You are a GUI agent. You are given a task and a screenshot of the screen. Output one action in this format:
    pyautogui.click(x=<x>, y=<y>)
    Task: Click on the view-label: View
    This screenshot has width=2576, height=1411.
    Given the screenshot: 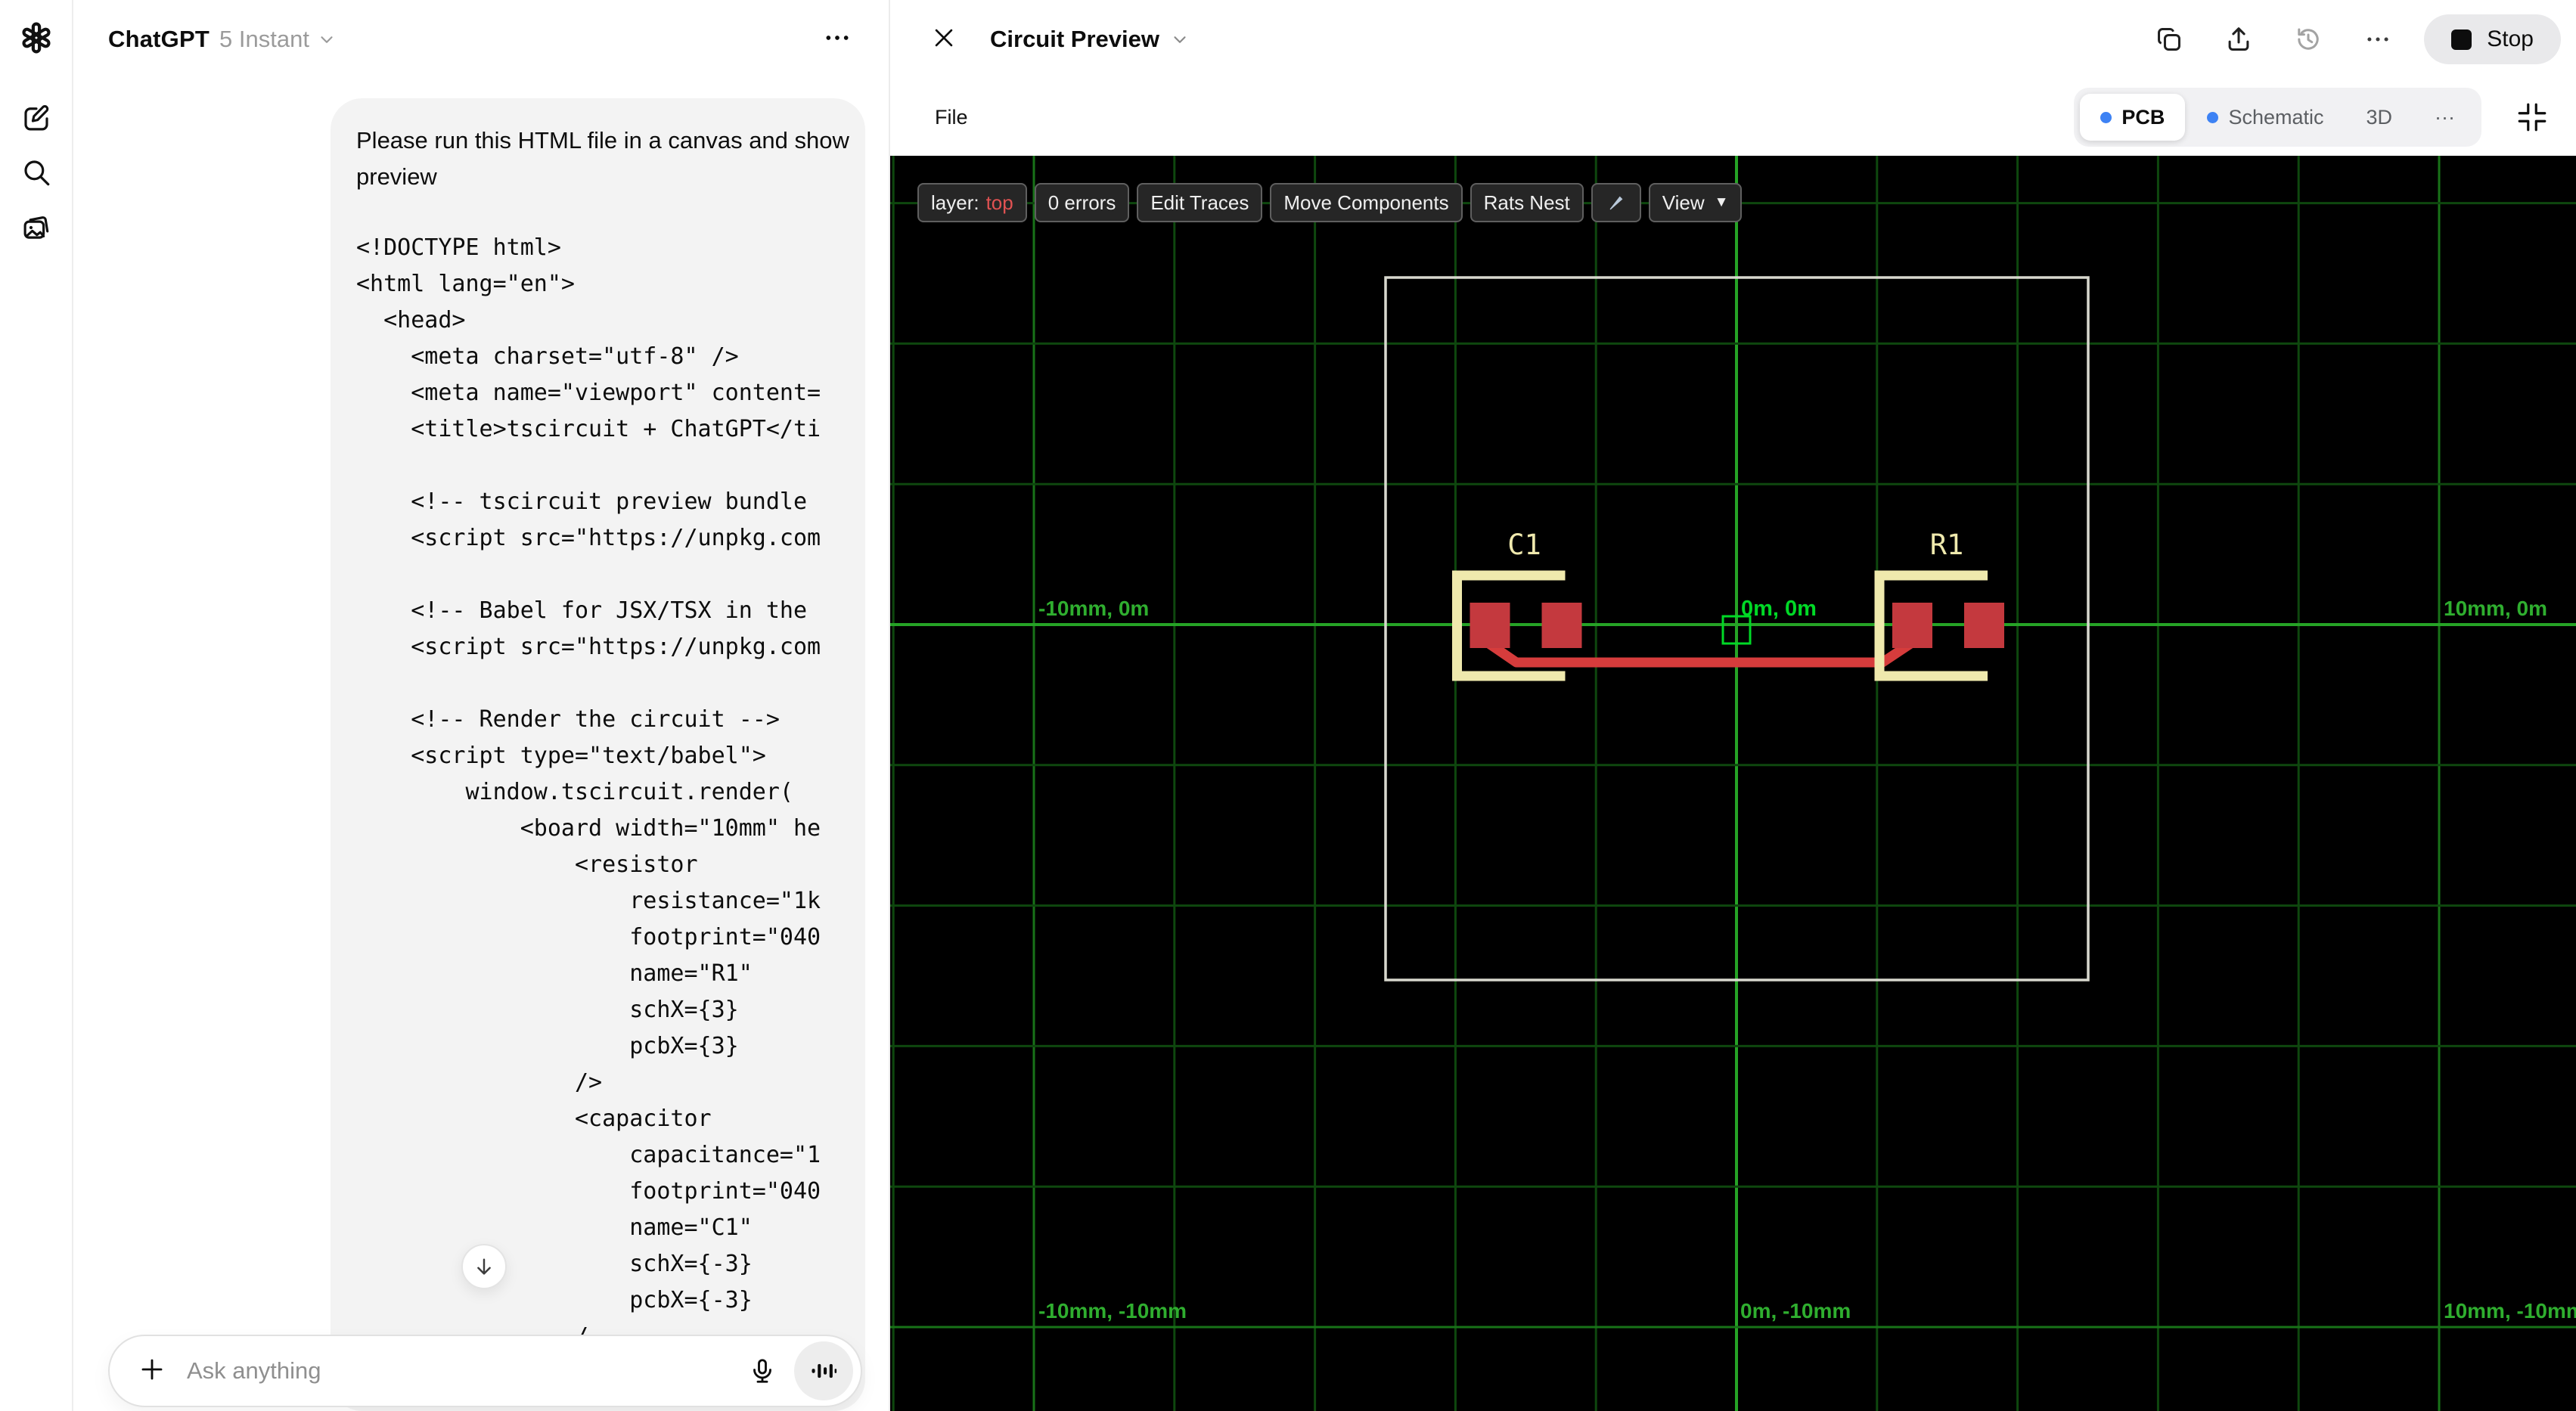 What is the action you would take?
    pyautogui.click(x=1683, y=202)
    